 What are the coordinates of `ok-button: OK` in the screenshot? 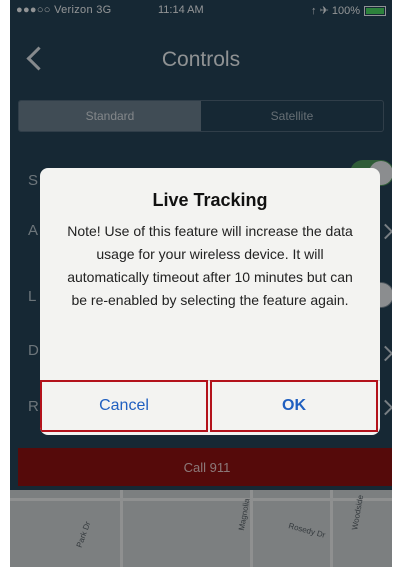 It's located at (294, 406).